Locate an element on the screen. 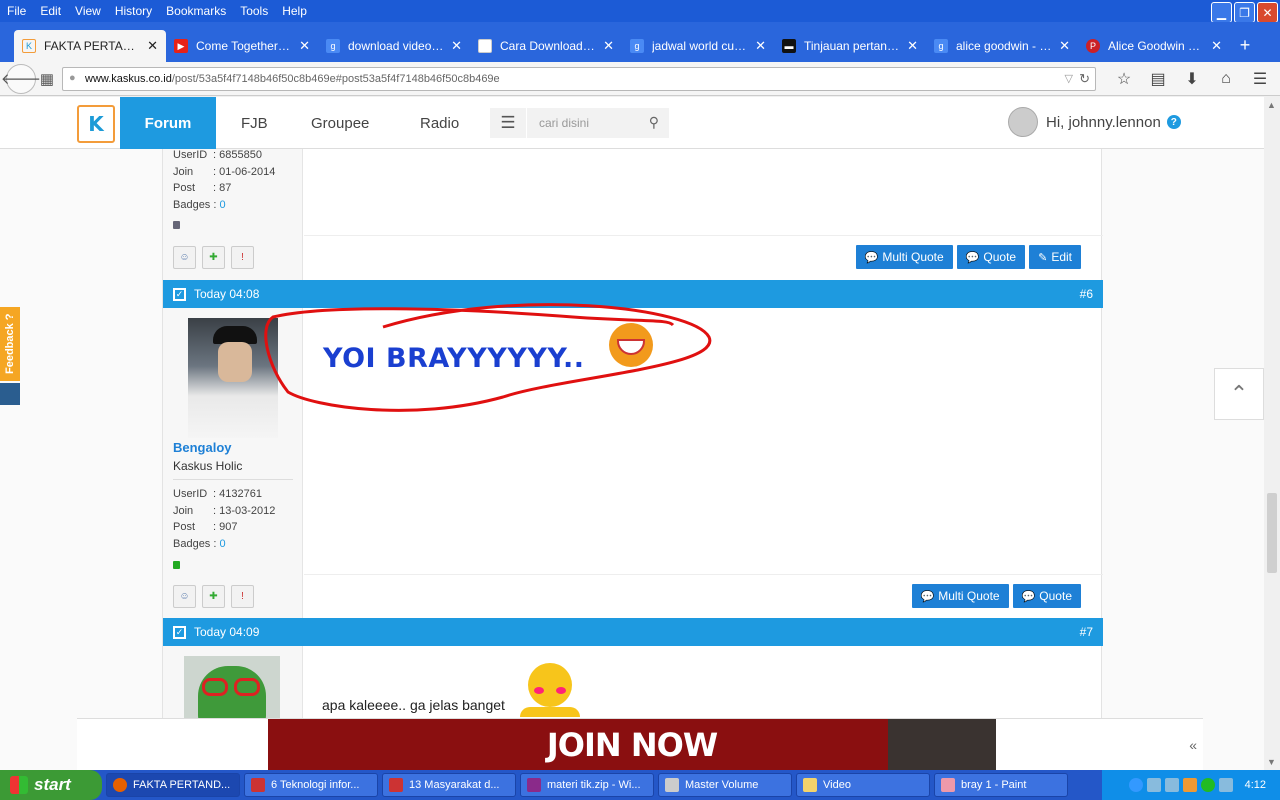 This screenshot has width=1280, height=800. antivirus-icon is located at coordinates (1189, 785).